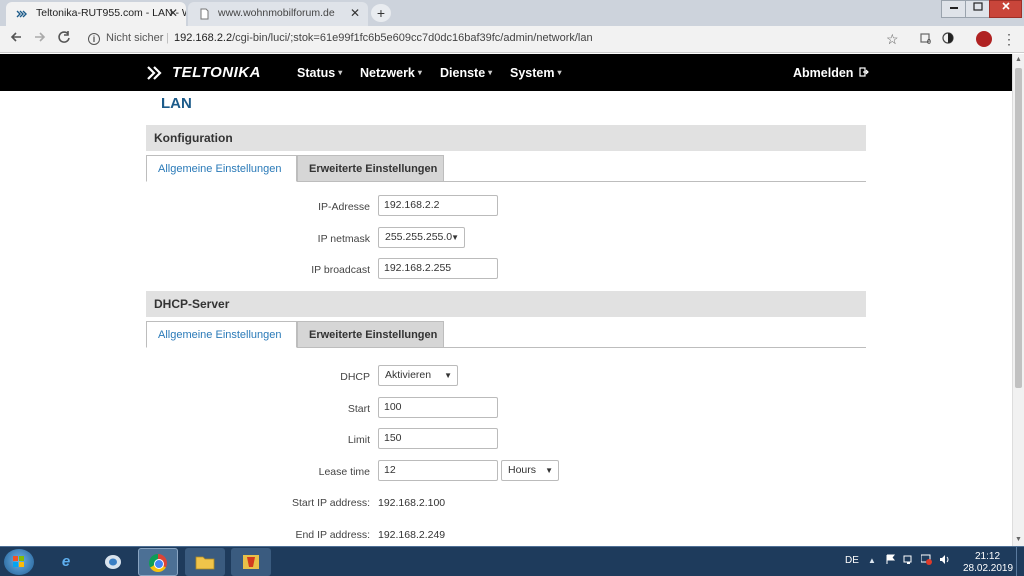 This screenshot has width=1024, height=576. Describe the element at coordinates (532, 73) in the screenshot. I see `nav-system-label: System` at that location.